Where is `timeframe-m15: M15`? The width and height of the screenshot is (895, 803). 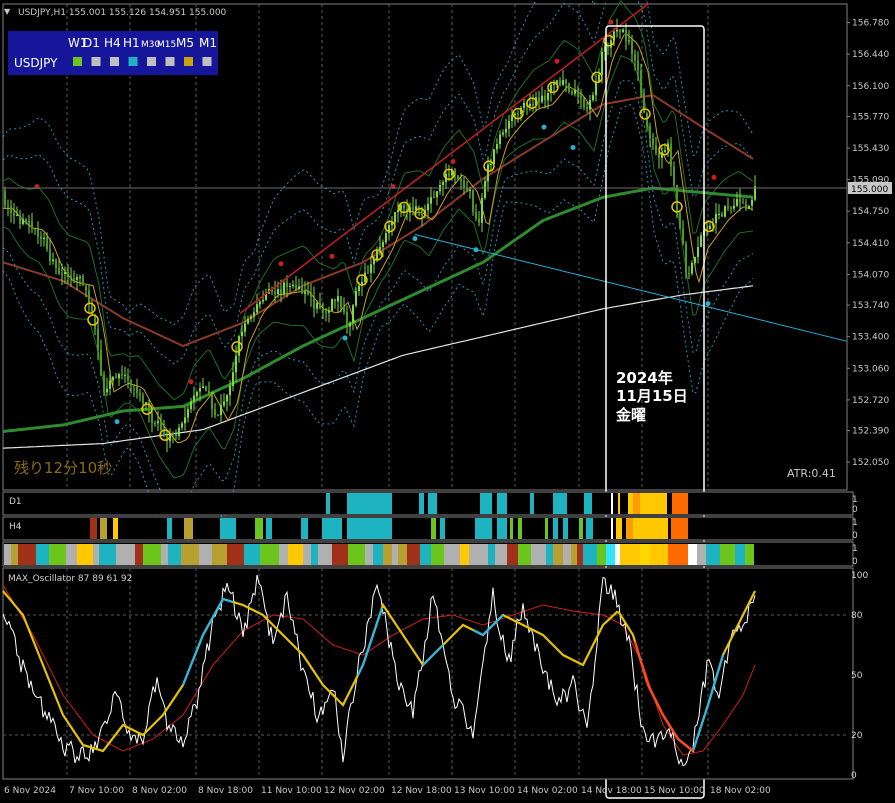
timeframe-m15: M15 is located at coordinates (166, 45).